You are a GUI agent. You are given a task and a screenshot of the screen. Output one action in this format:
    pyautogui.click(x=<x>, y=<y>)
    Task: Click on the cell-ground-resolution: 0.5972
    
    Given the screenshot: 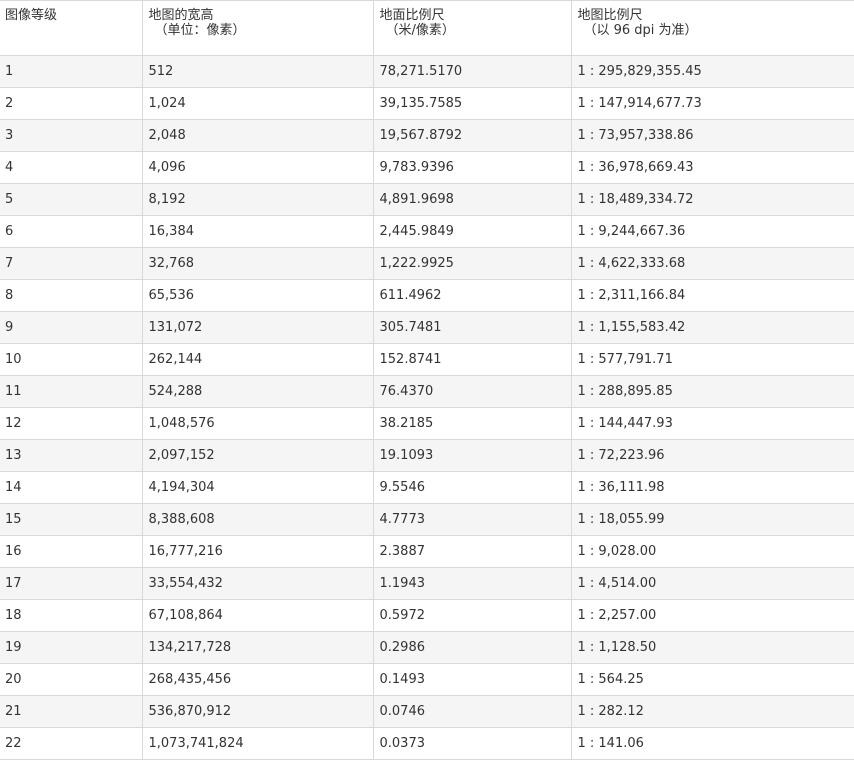 What is the action you would take?
    pyautogui.click(x=471, y=615)
    